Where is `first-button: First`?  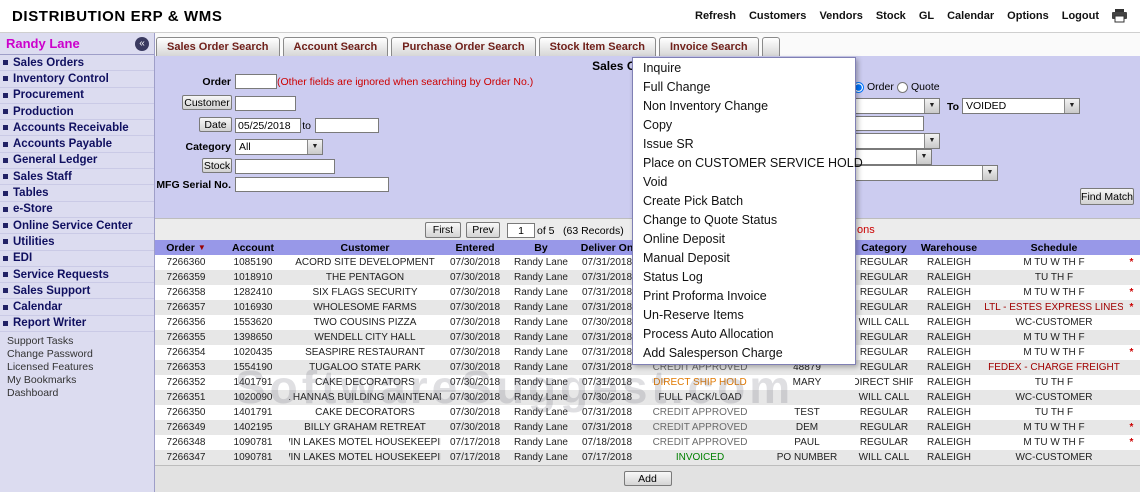
first-button: First is located at coordinates (443, 230).